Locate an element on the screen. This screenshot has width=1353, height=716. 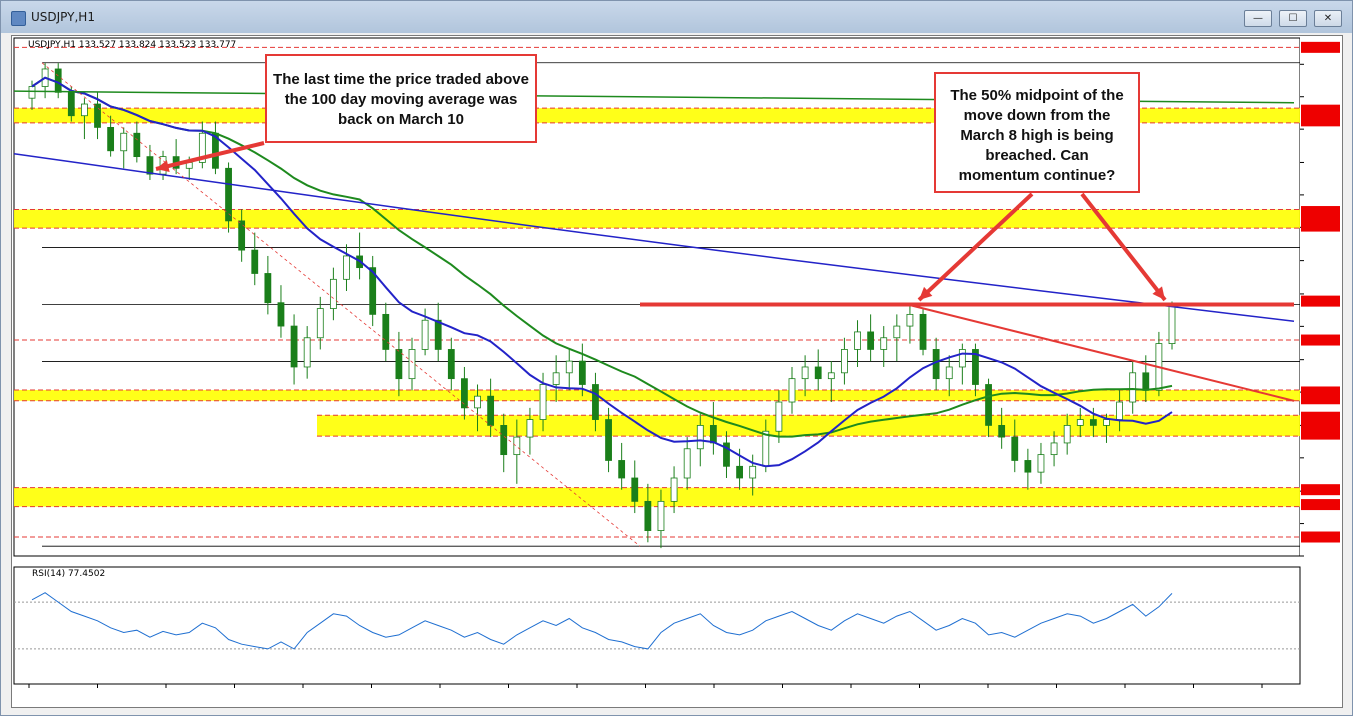
price-axis-bg is located at coordinates (1321, 371).